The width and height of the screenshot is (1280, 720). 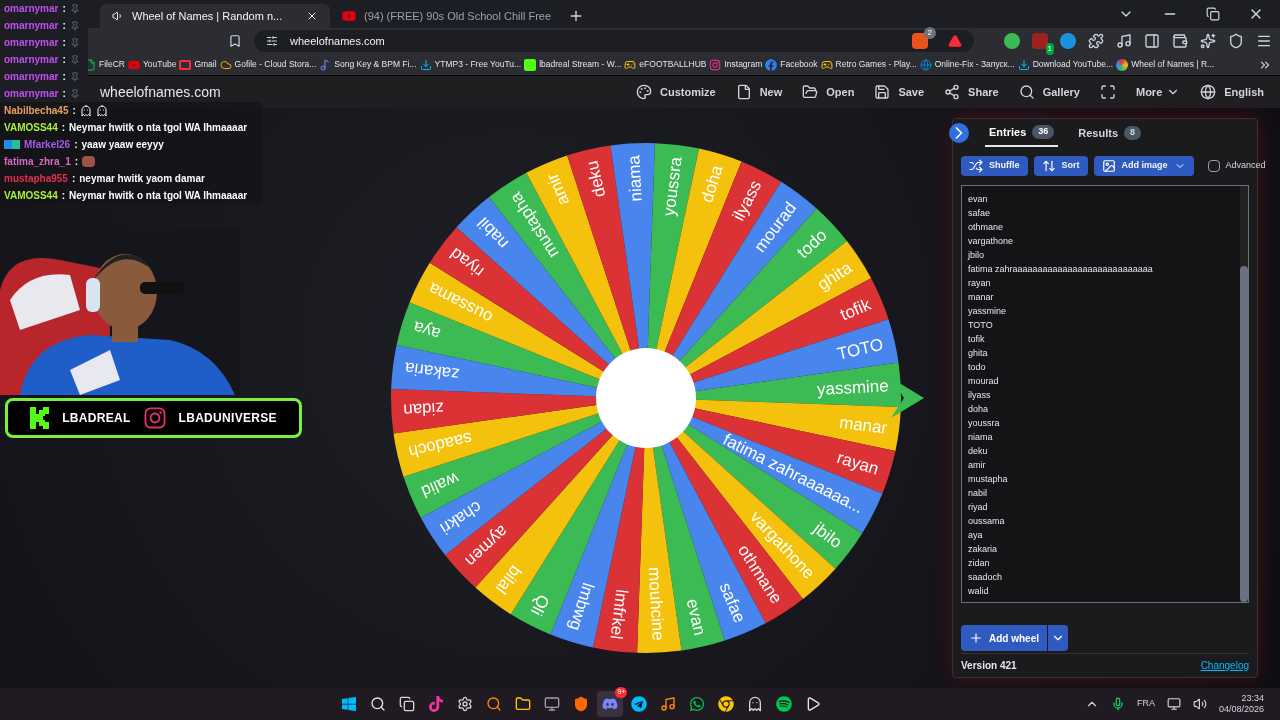 What do you see at coordinates (979, 409) in the screenshot?
I see `entry-line: doha` at bounding box center [979, 409].